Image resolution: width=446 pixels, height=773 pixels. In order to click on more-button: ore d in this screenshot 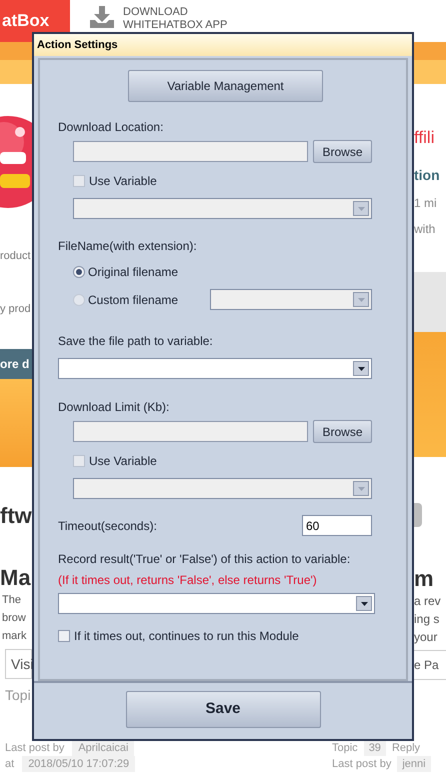, I will do `click(16, 364)`.